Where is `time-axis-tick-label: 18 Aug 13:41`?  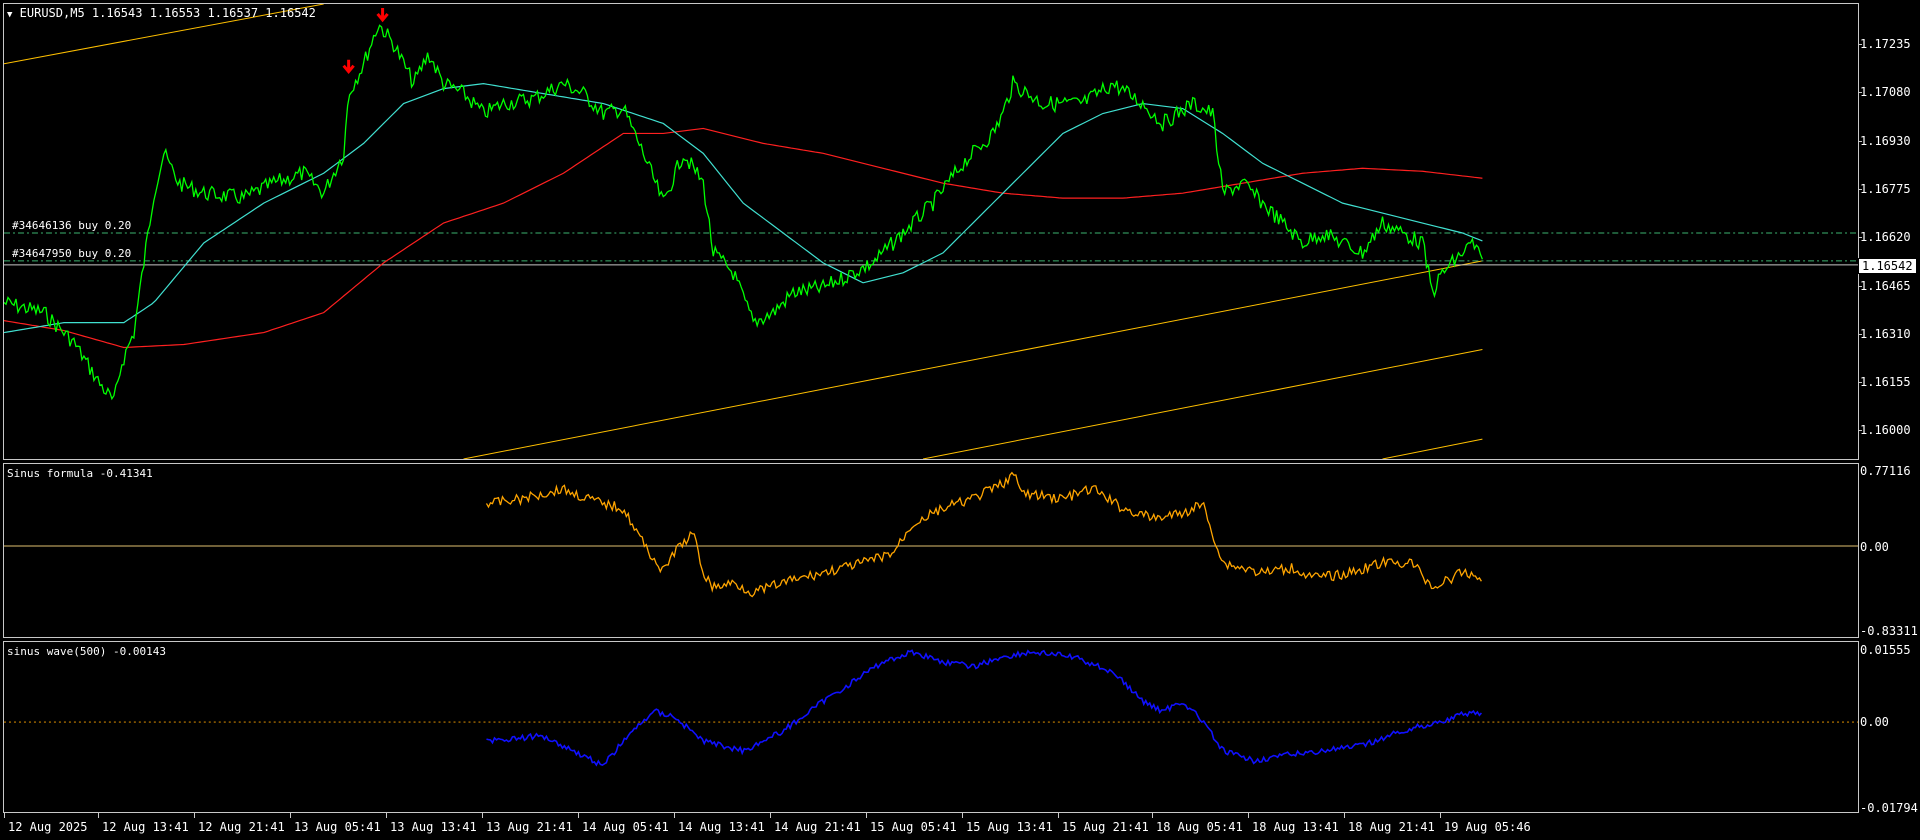 time-axis-tick-label: 18 Aug 13:41 is located at coordinates (1295, 827).